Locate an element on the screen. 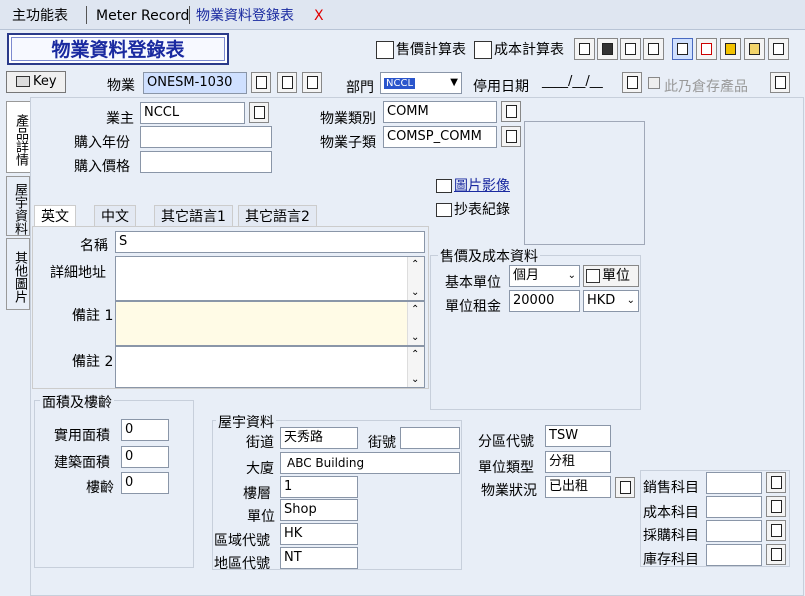  currency-value: HKD is located at coordinates (601, 300).